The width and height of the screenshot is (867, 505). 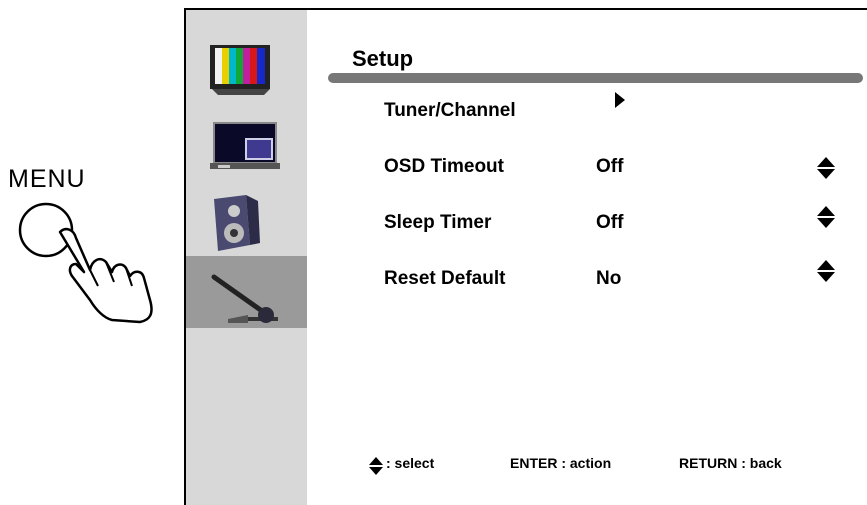 What do you see at coordinates (595, 78) in the screenshot?
I see `title-underline` at bounding box center [595, 78].